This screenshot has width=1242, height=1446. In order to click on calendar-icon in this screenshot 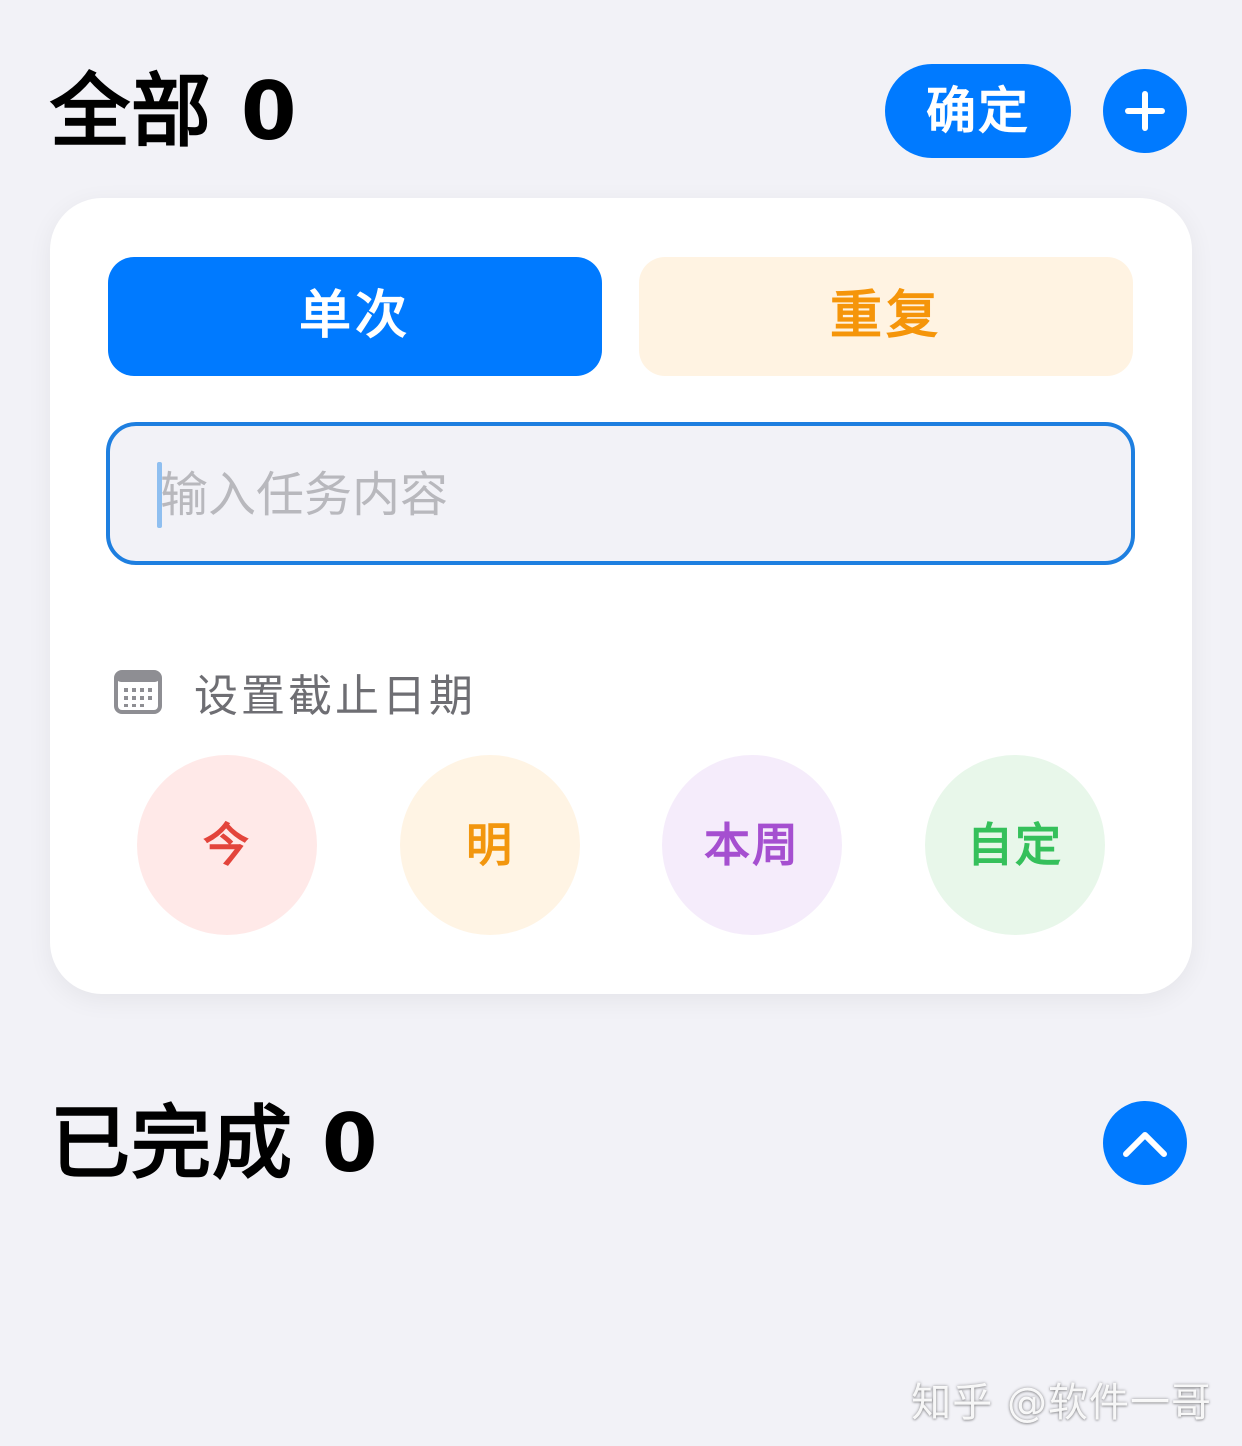, I will do `click(138, 692)`.